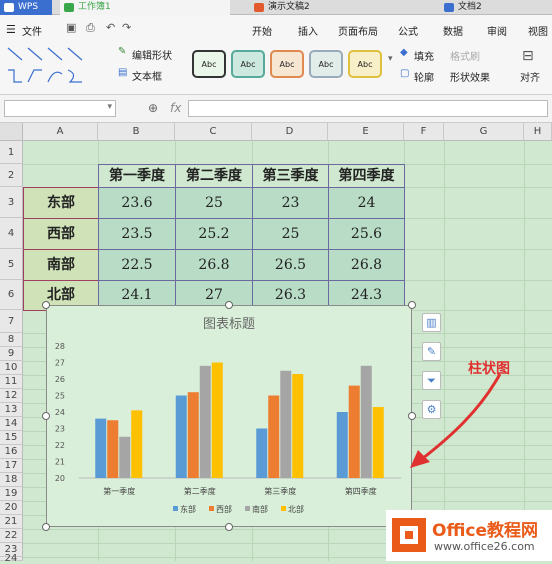  Describe the element at coordinates (408, 30) in the screenshot. I see `tab-formula: 公式` at that location.